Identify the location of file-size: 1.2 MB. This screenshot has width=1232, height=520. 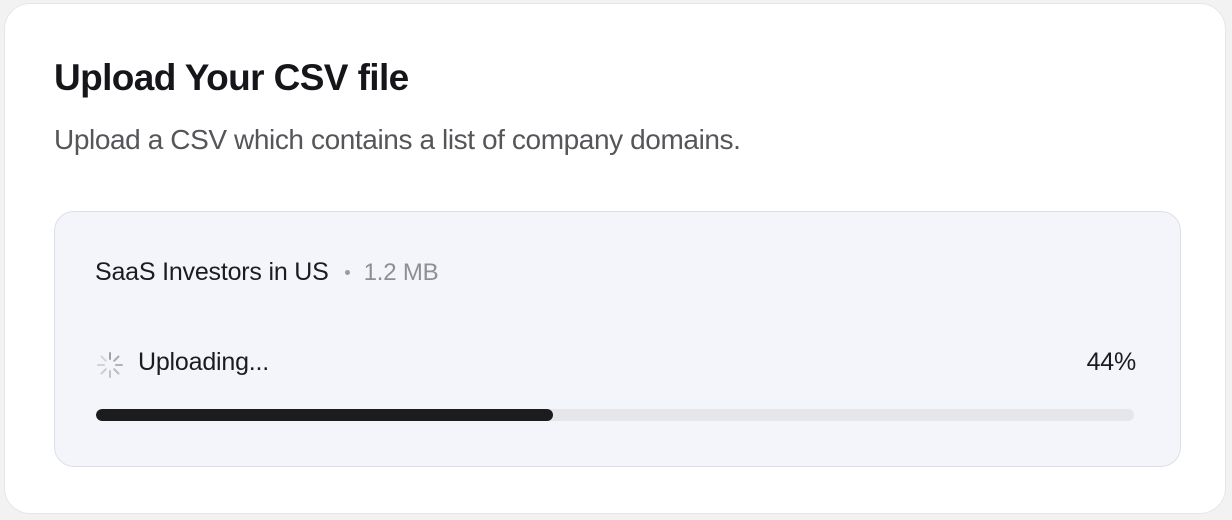
(401, 272).